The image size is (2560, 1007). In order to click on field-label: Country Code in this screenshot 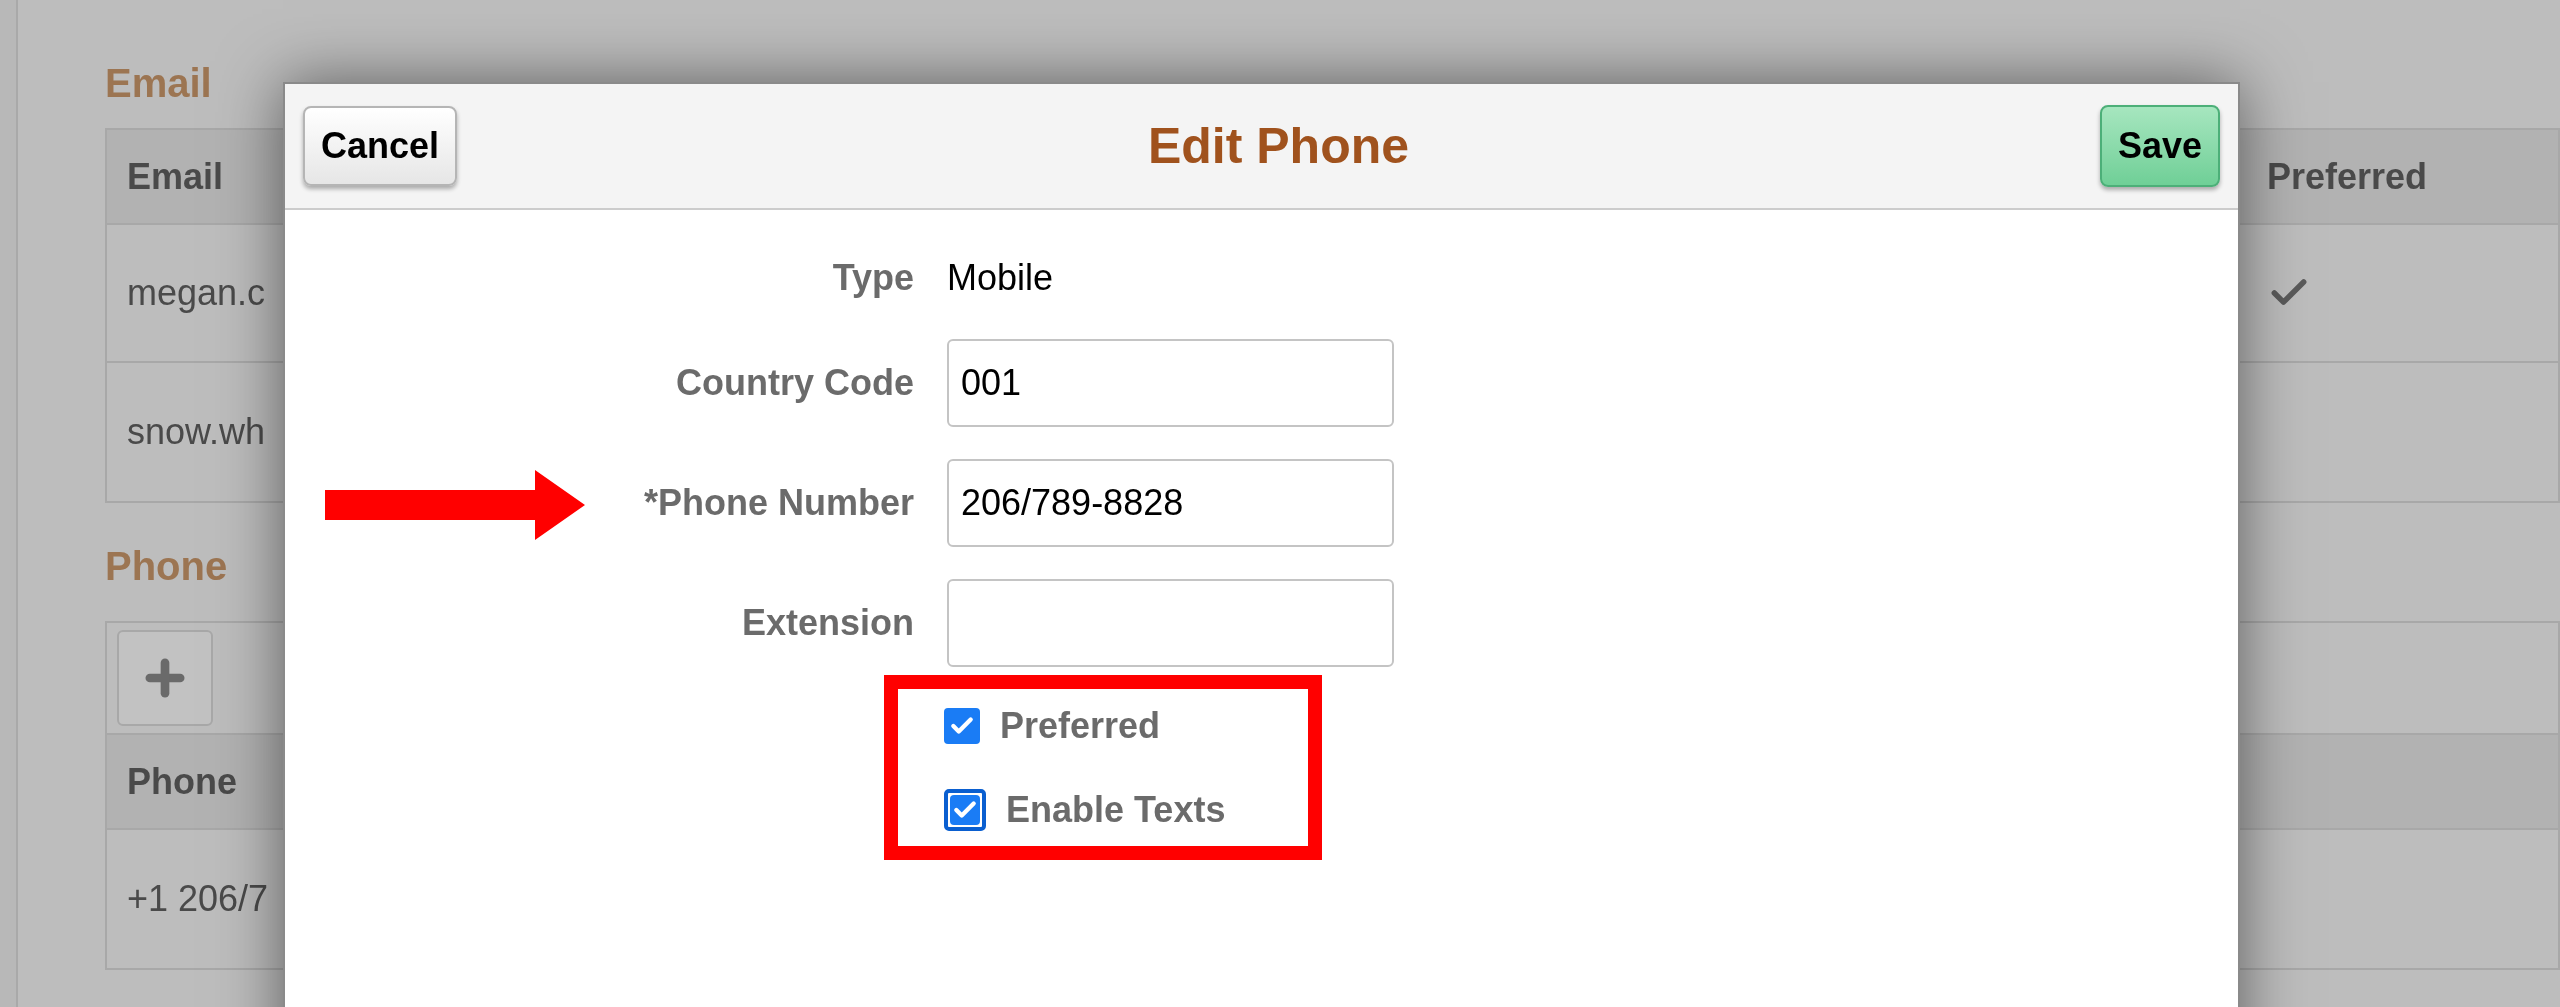, I will do `click(795, 383)`.